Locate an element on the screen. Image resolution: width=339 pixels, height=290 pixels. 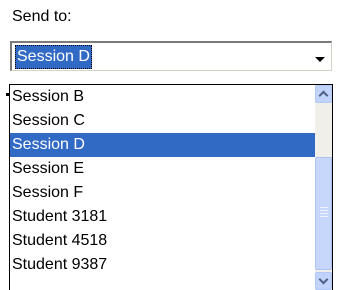
list-scrollbar is located at coordinates (323, 187).